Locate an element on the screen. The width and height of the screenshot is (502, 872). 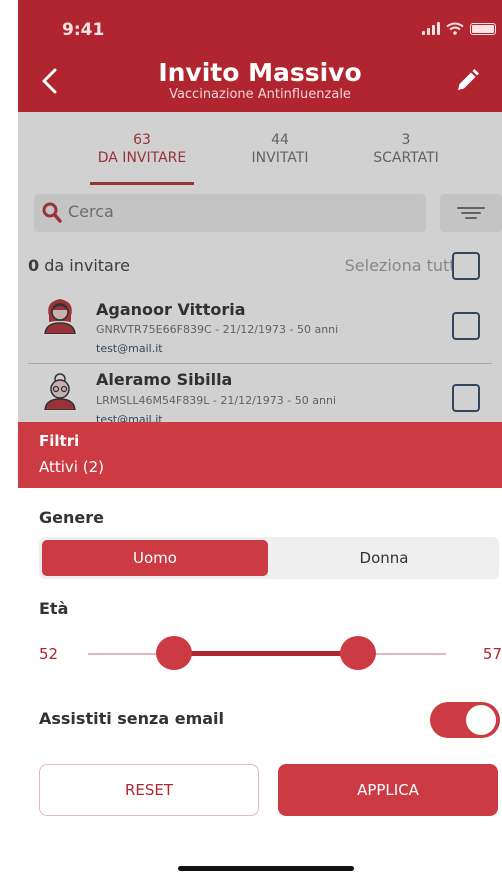
age-min-handle is located at coordinates (174, 653).